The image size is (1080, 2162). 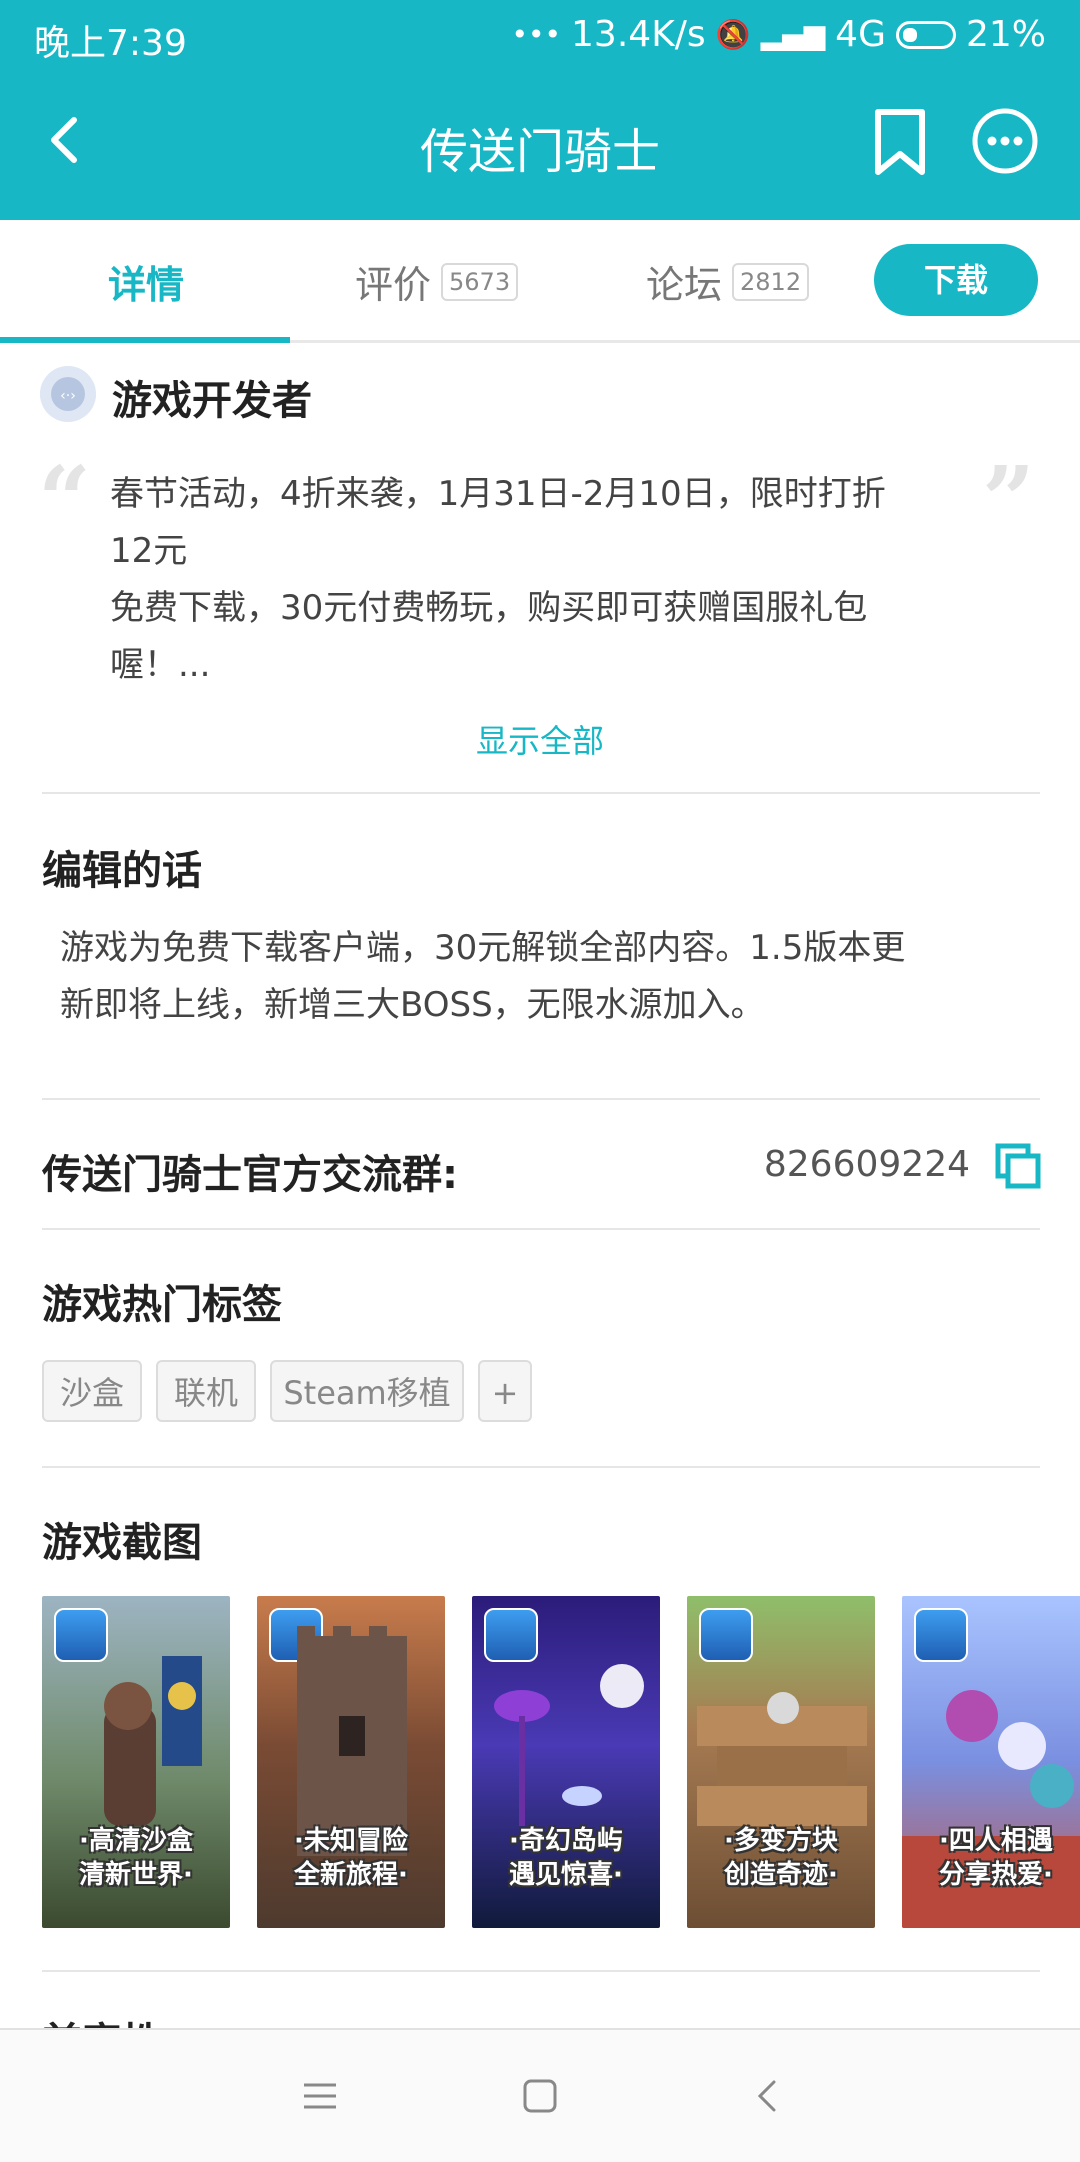 What do you see at coordinates (684, 285) in the screenshot?
I see `tab-forum-label: 论坛` at bounding box center [684, 285].